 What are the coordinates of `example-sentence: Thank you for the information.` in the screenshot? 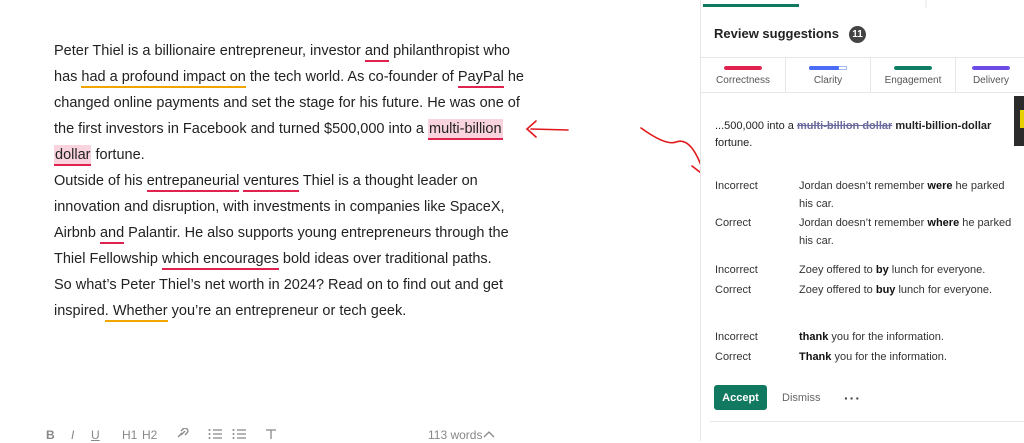 It's located at (873, 357).